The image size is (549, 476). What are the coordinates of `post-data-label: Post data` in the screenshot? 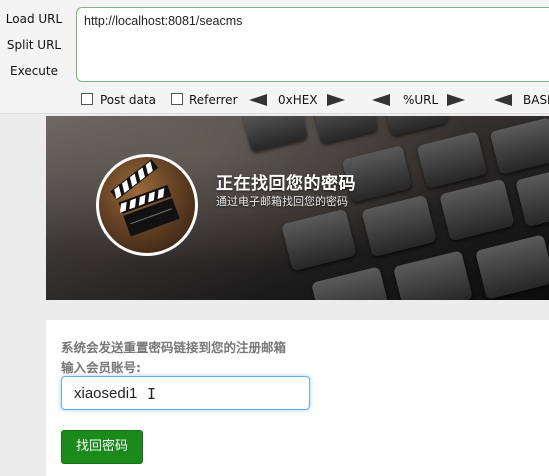 It's located at (128, 100).